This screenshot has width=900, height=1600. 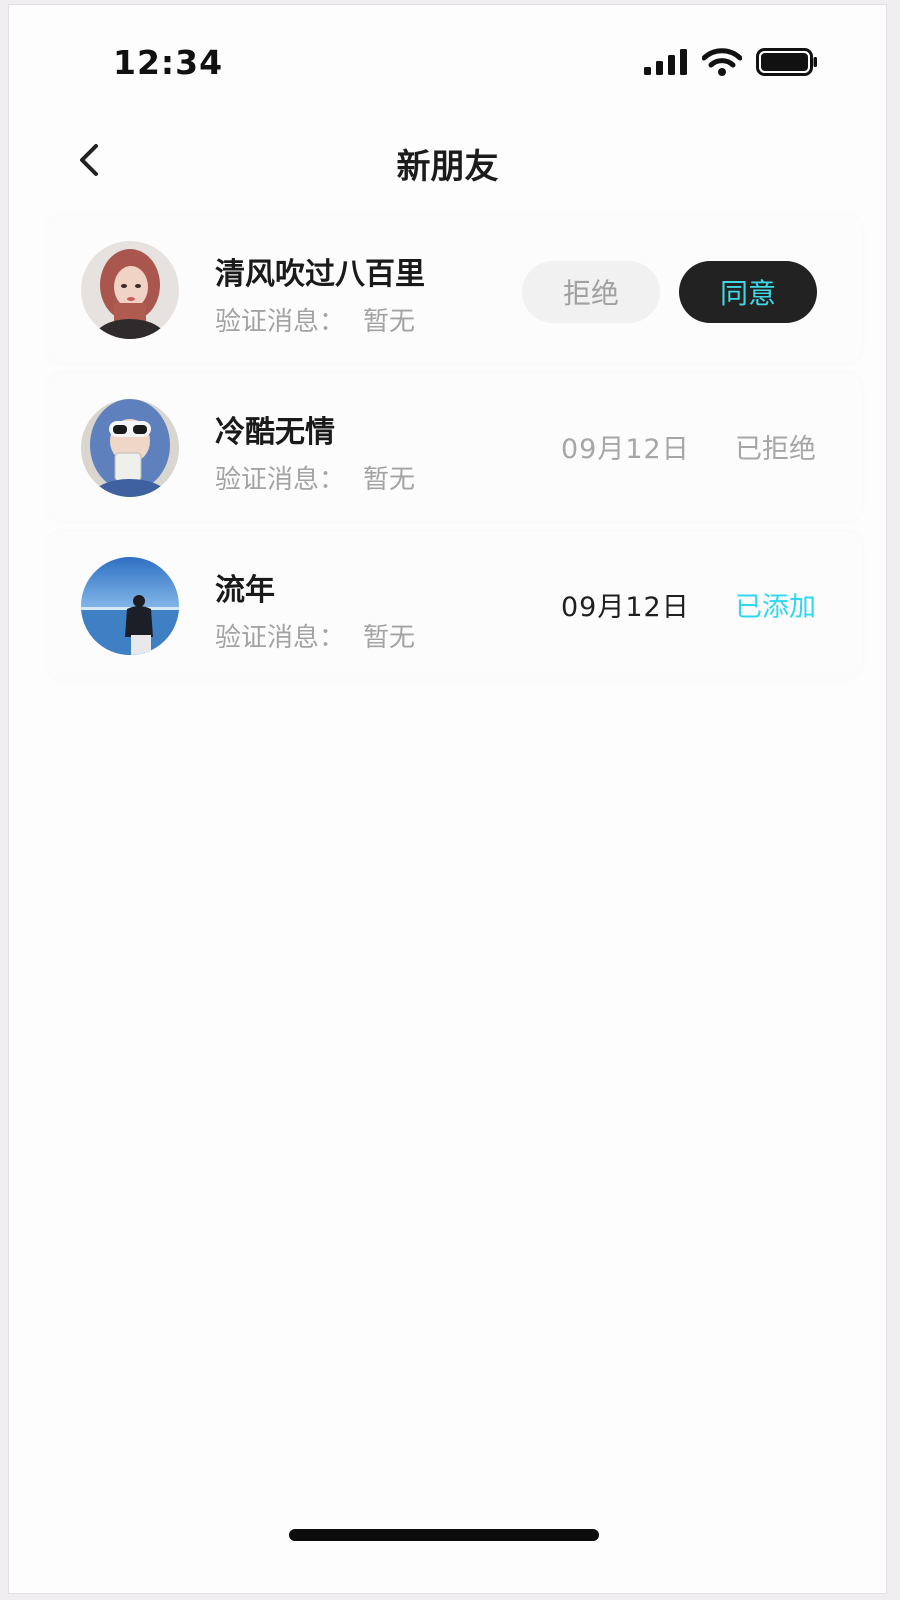 What do you see at coordinates (775, 607) in the screenshot?
I see `request-status: 已添加` at bounding box center [775, 607].